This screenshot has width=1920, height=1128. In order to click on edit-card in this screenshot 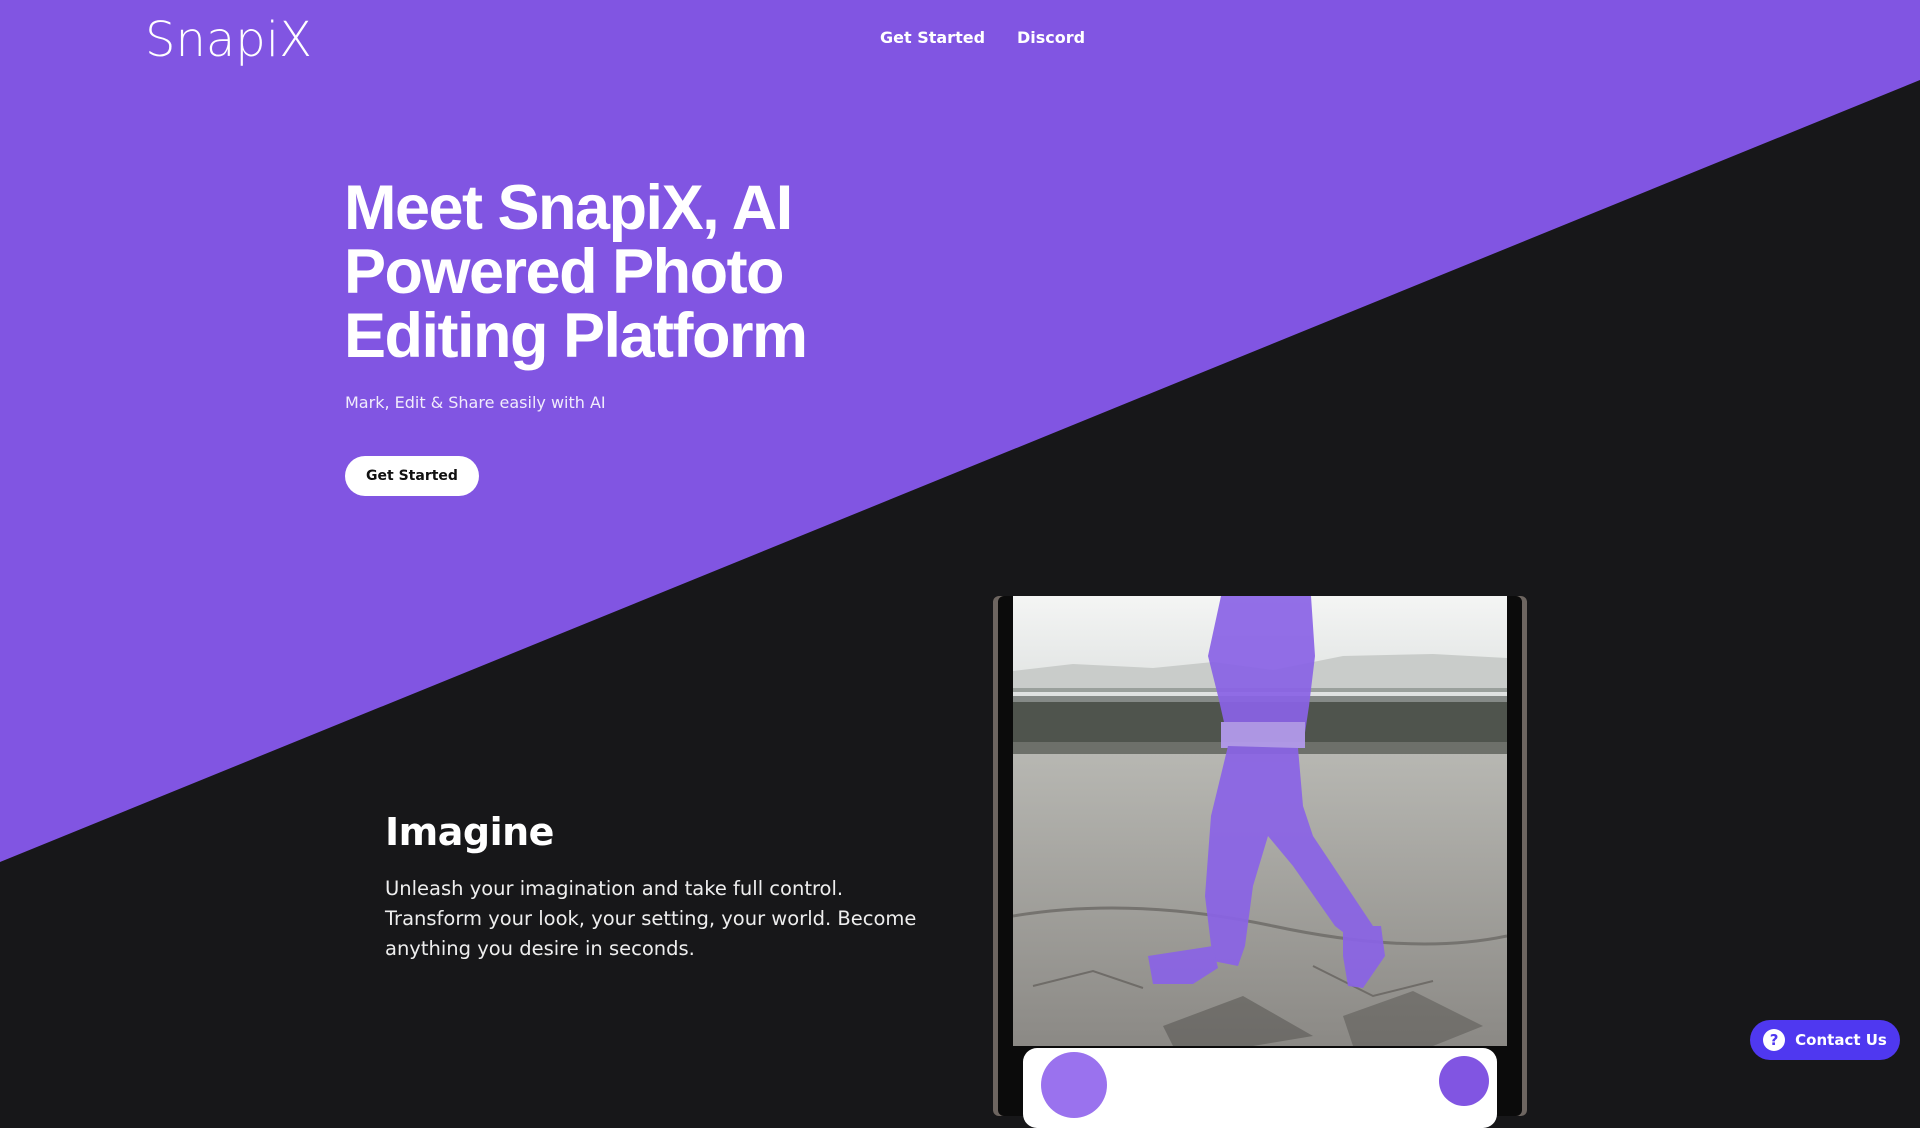, I will do `click(1260, 1088)`.